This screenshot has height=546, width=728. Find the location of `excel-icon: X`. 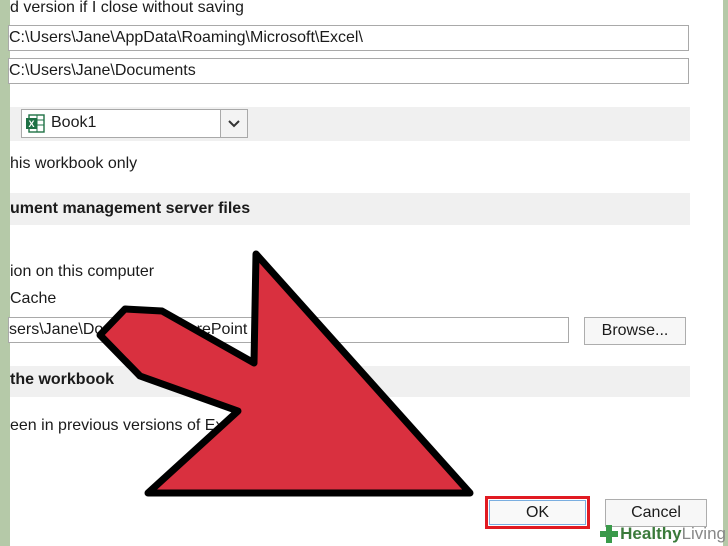

excel-icon: X is located at coordinates (35, 123).